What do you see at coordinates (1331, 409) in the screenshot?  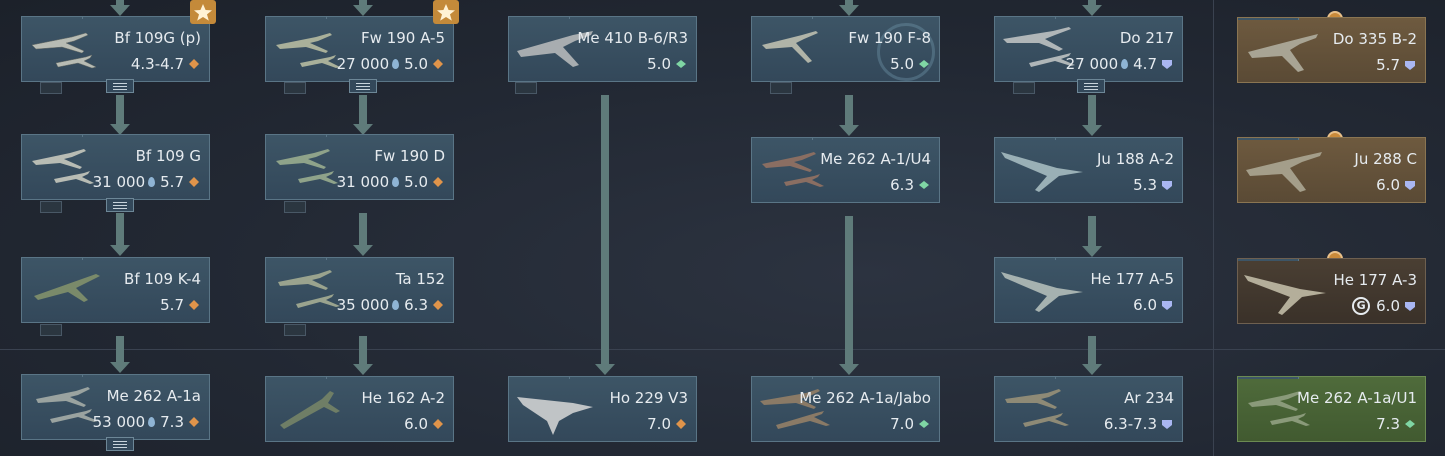 I see `vehicle-card-me262a1au1: Me 262 A-1a/U1 7.3` at bounding box center [1331, 409].